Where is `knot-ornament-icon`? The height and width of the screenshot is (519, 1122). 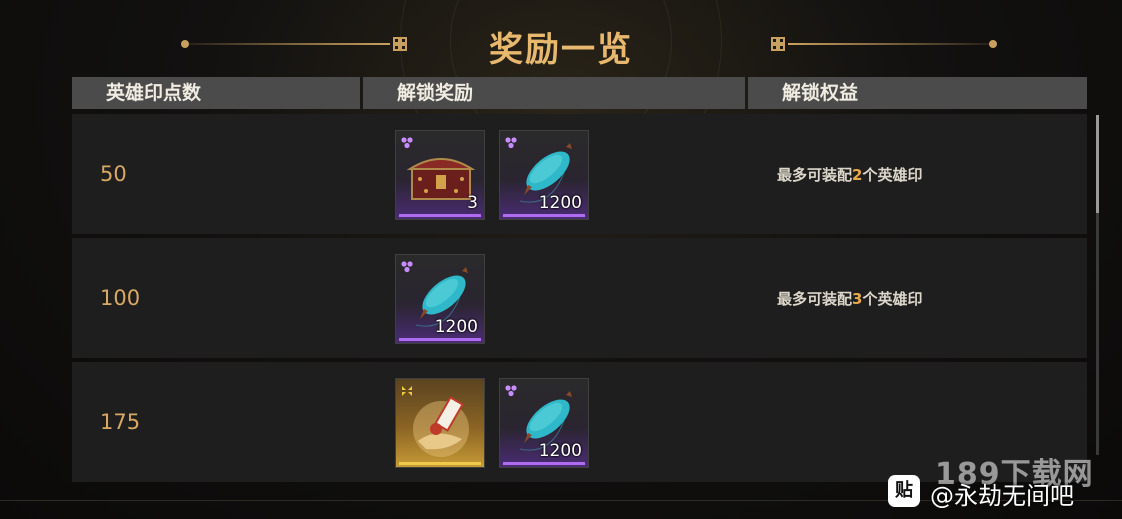 knot-ornament-icon is located at coordinates (778, 44).